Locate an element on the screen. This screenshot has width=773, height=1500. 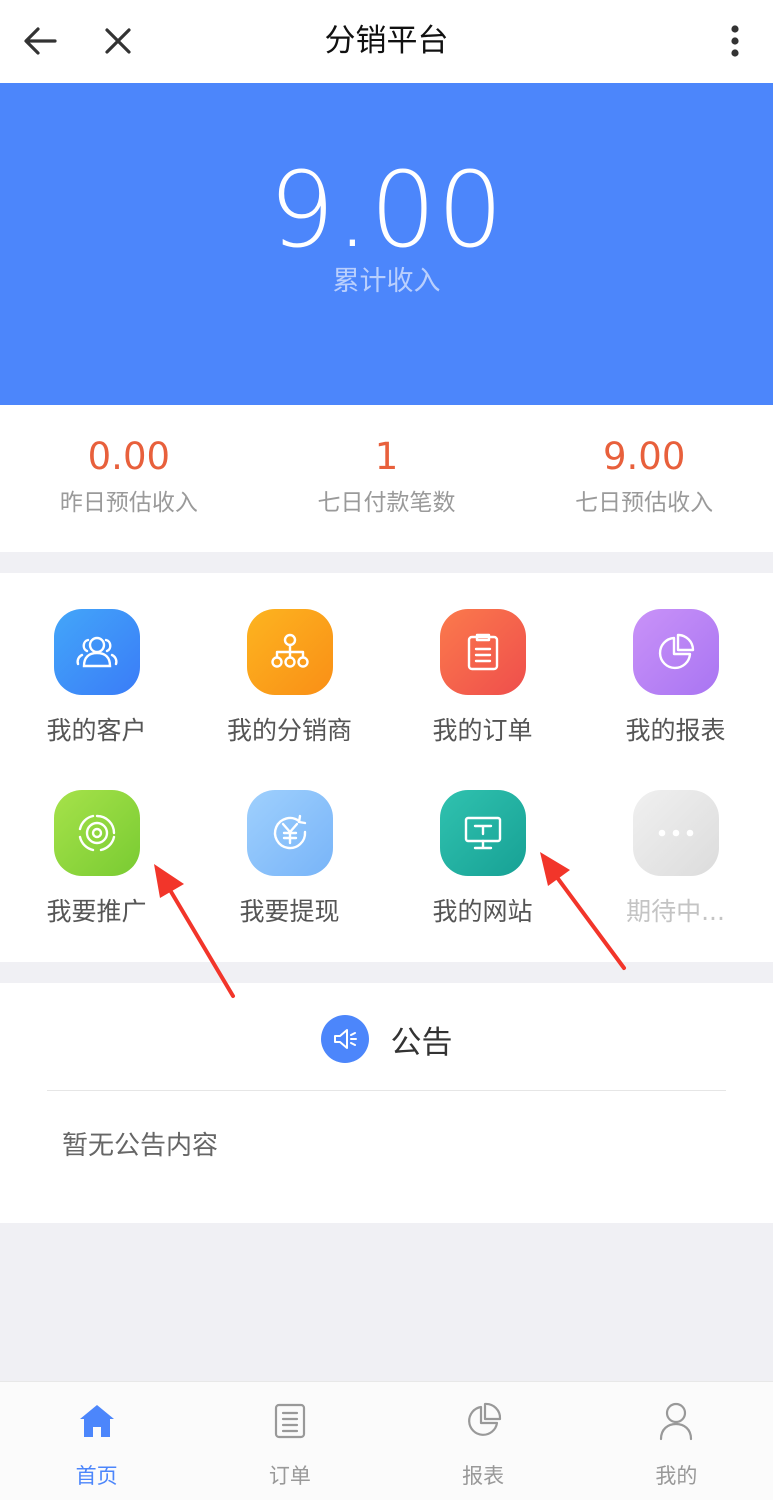
more-vertical-icon is located at coordinates (735, 41).